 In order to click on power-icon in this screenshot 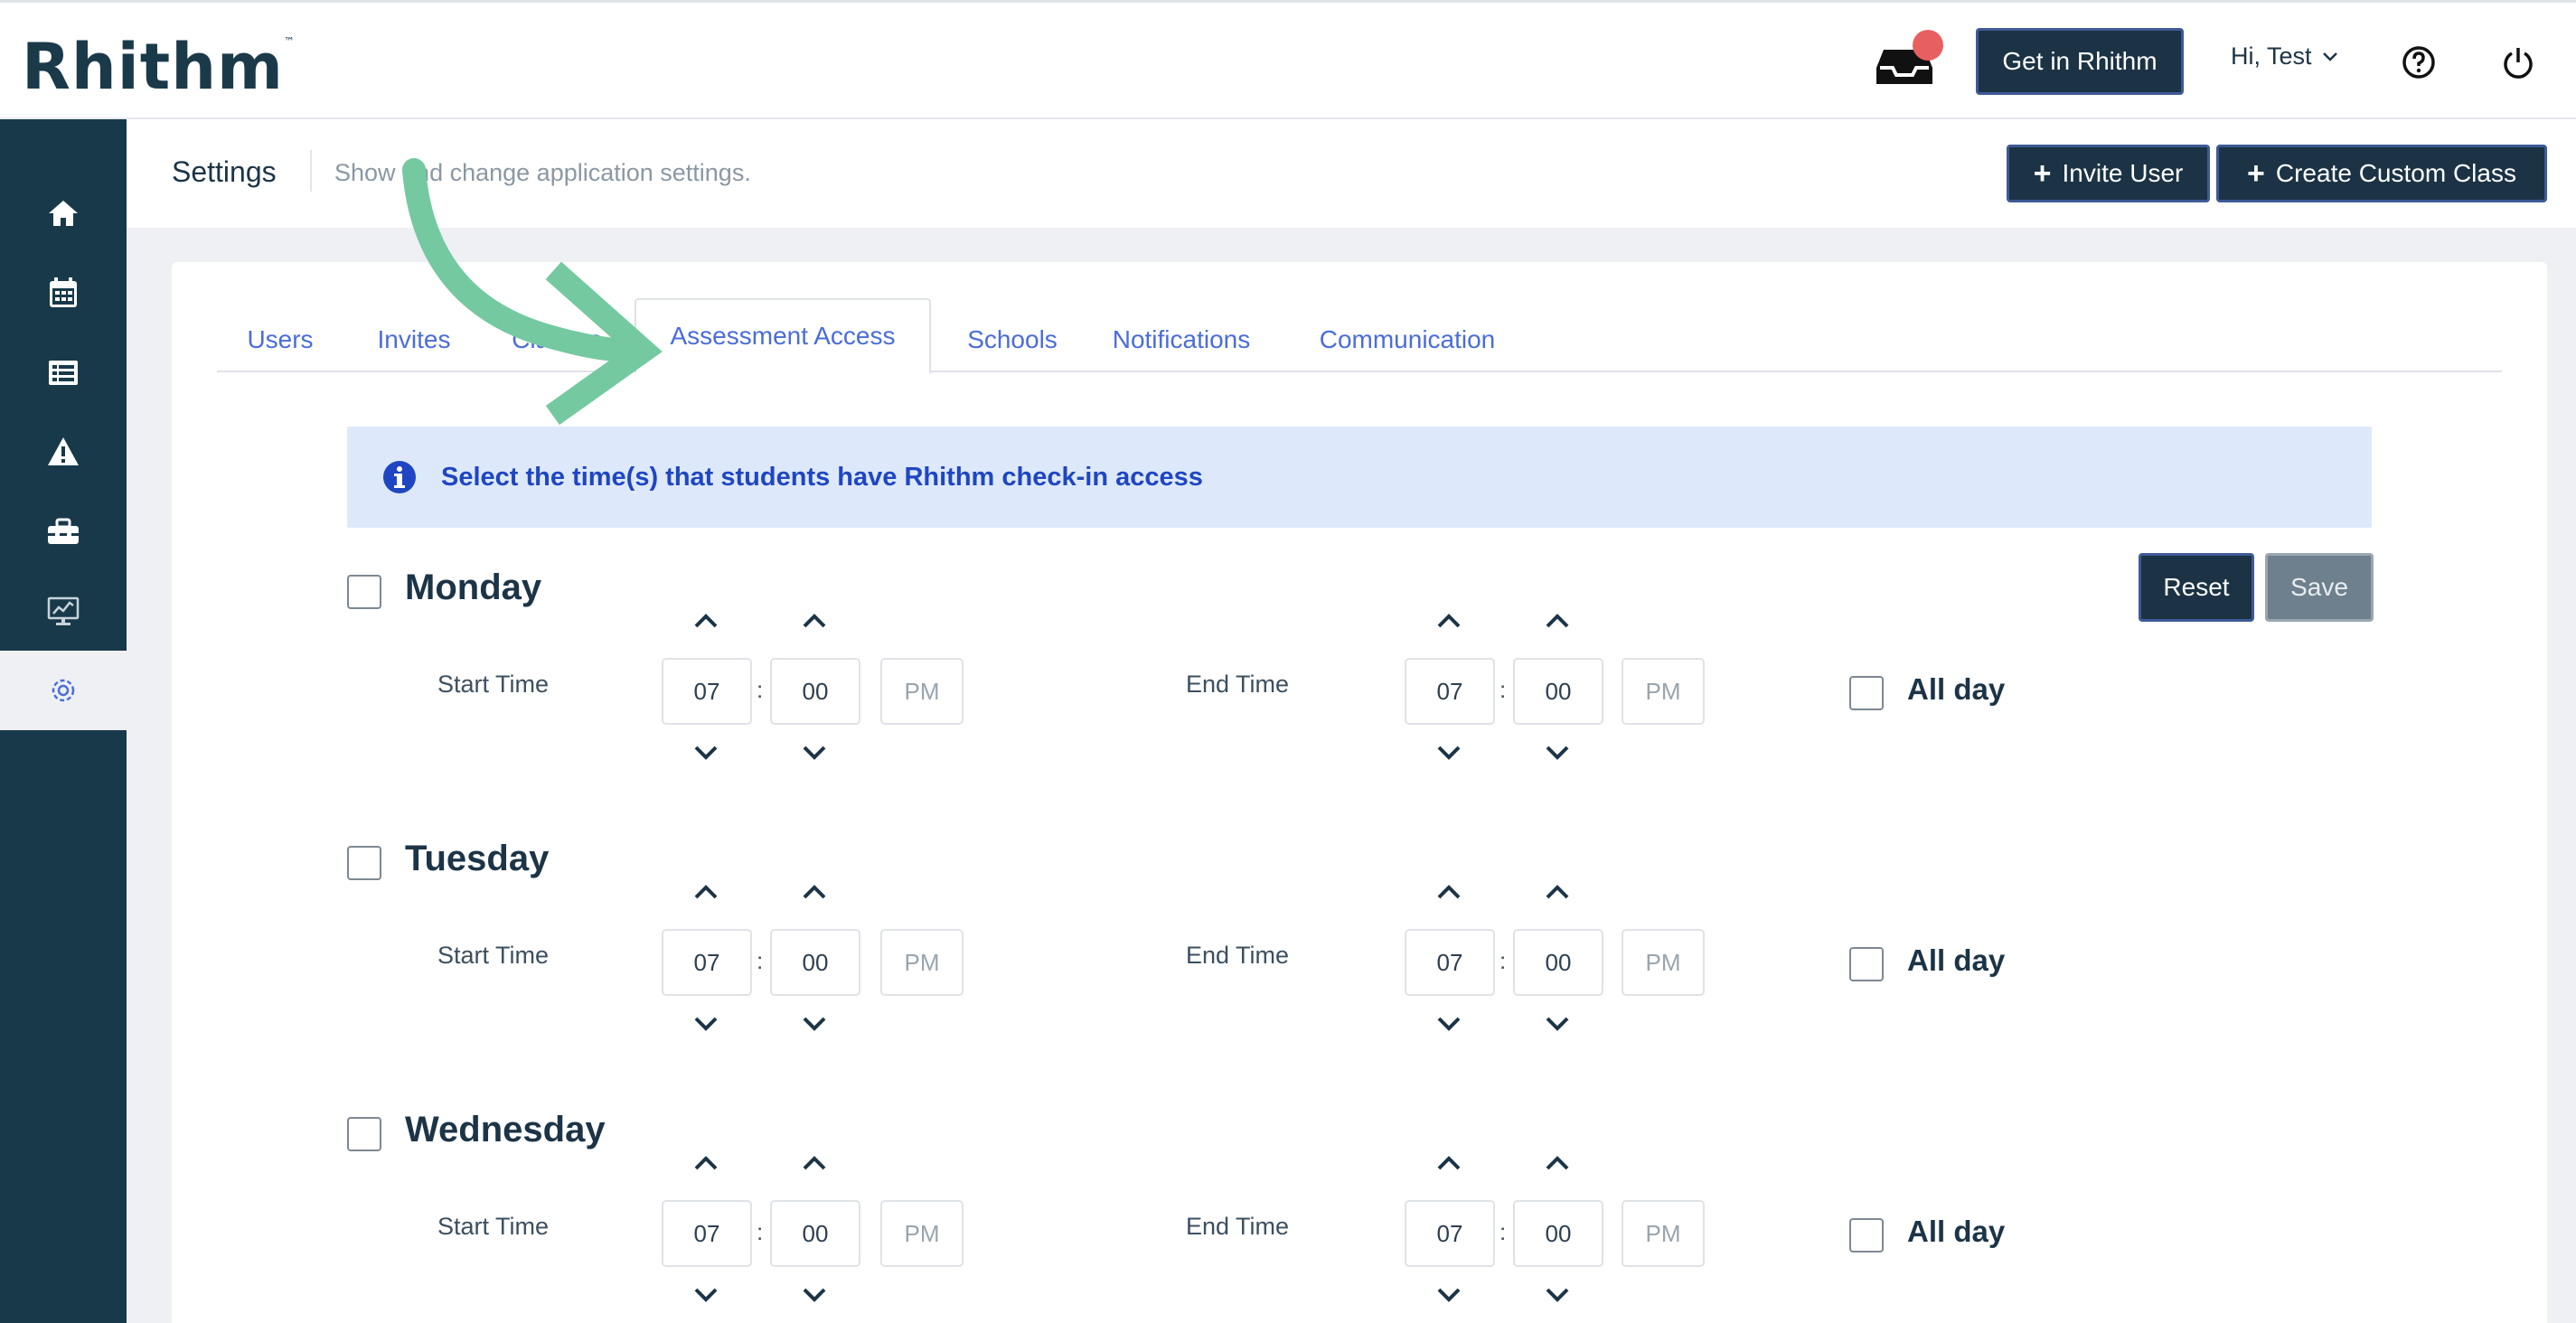, I will do `click(2518, 62)`.